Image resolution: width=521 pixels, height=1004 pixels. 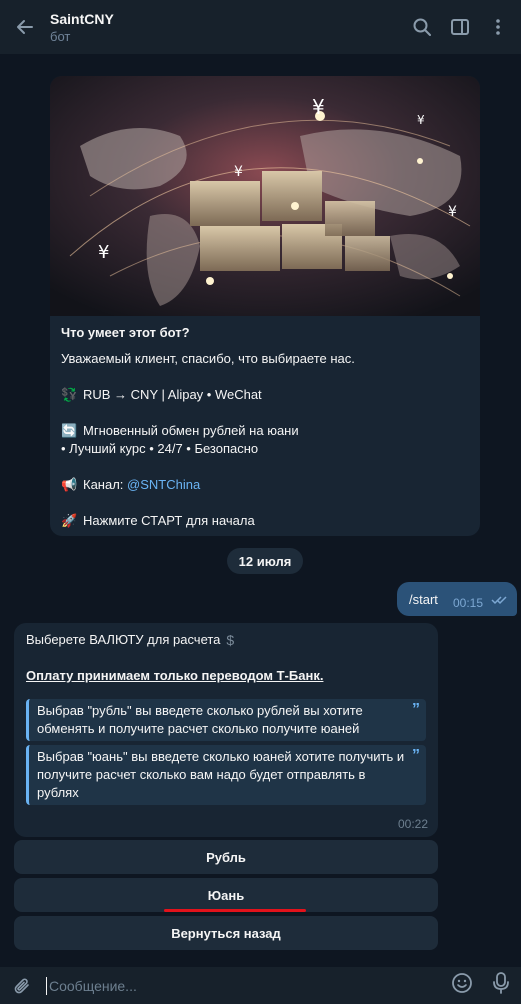 I want to click on microphone-icon, so click(x=501, y=983).